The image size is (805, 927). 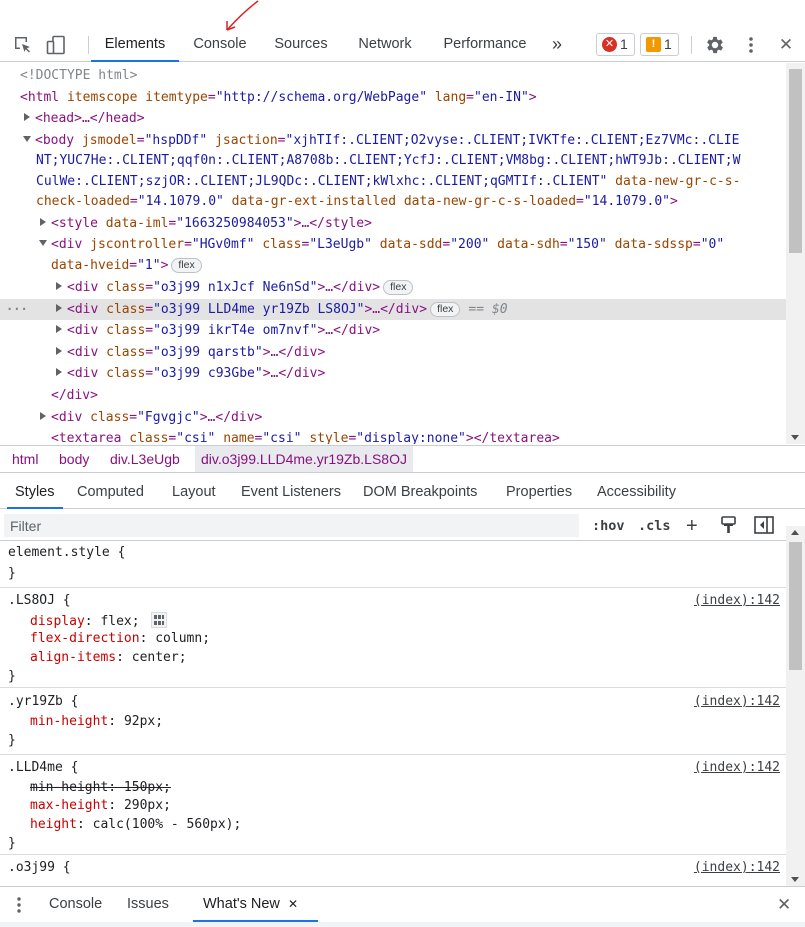 I want to click on warning-count-badge: ! 1, so click(x=659, y=44).